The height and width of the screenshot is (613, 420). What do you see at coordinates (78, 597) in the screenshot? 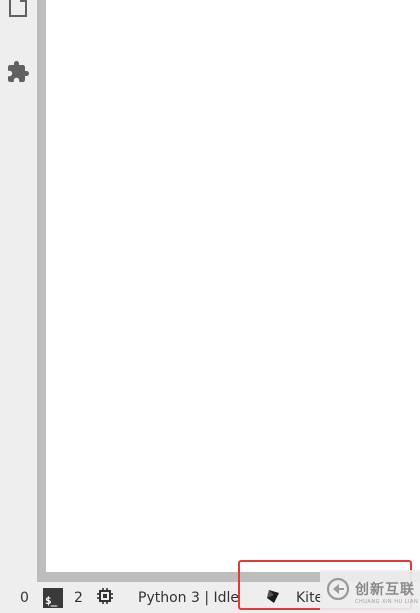
I see `terminals-count: 2` at bounding box center [78, 597].